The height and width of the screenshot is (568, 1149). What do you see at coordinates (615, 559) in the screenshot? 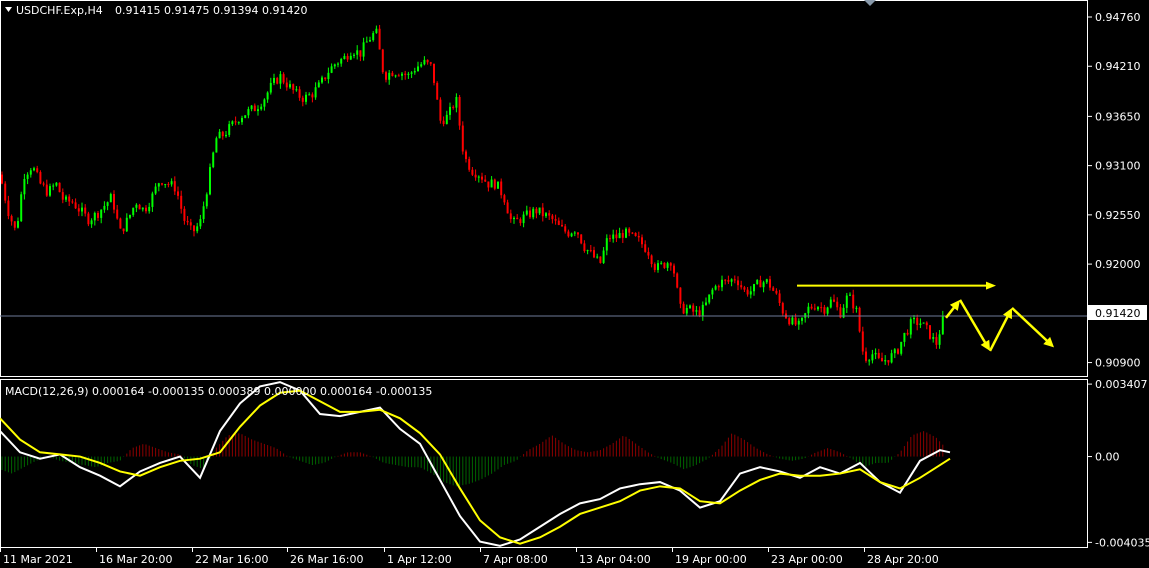
I see `time-tick-label: 13 Apr 04:00` at bounding box center [615, 559].